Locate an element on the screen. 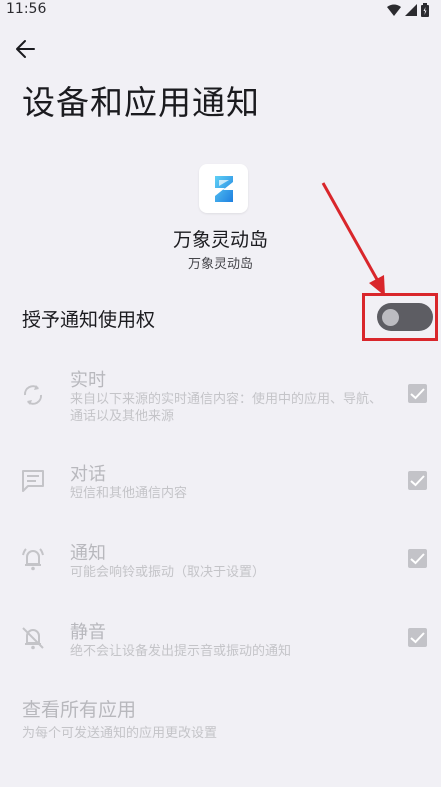  battery-icon is located at coordinates (425, 10).